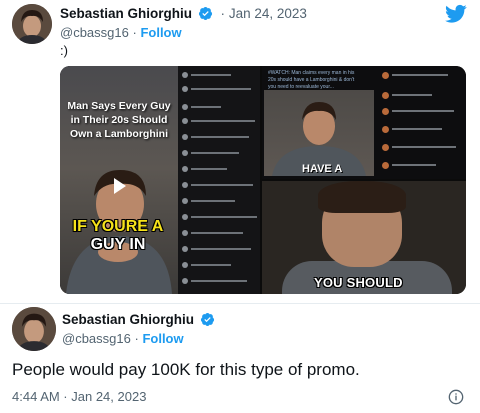 This screenshot has height=413, width=480. Describe the element at coordinates (364, 237) in the screenshot. I see `media-bottom-right-still: YOU SHOULD` at that location.